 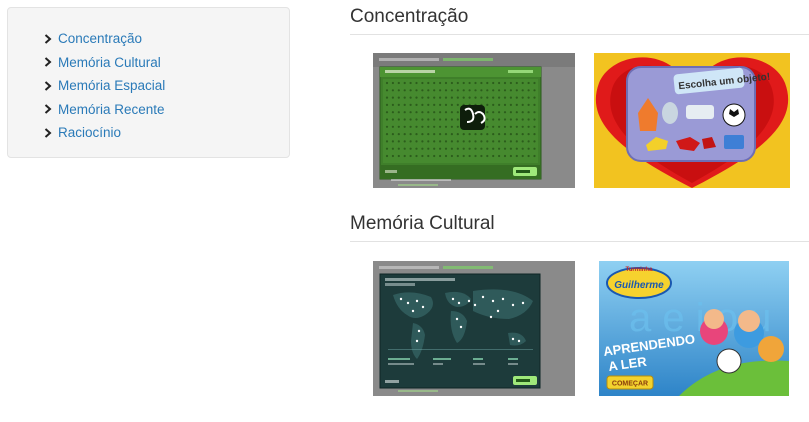 I want to click on brand-label: Turminha, so click(x=640, y=270).